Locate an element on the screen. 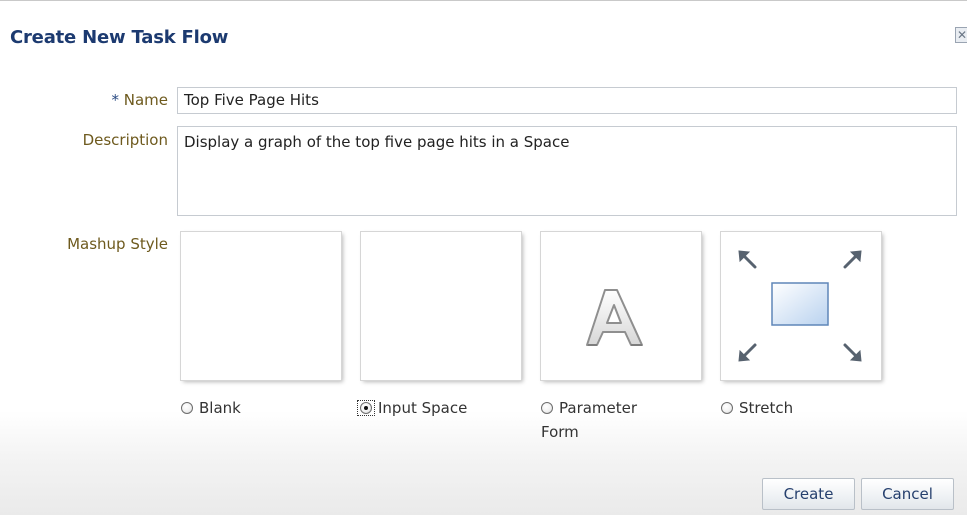  radio-option-stretch: Stretch is located at coordinates (757, 408).